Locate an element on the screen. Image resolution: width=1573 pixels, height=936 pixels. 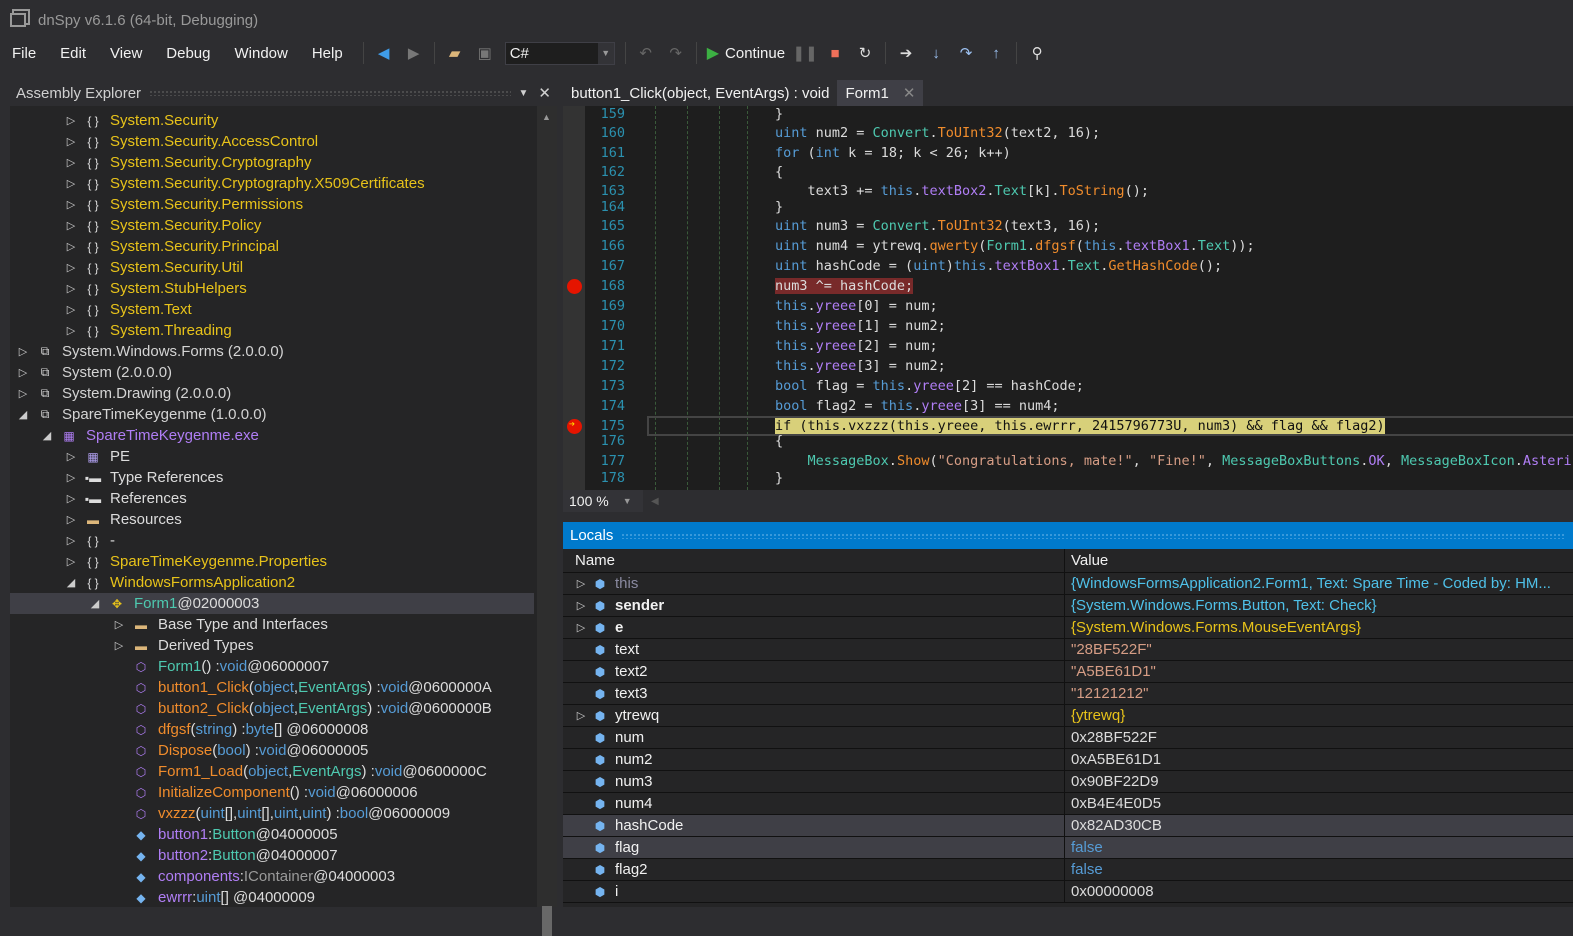
tab-form1: Form1 ✕ is located at coordinates (880, 93).